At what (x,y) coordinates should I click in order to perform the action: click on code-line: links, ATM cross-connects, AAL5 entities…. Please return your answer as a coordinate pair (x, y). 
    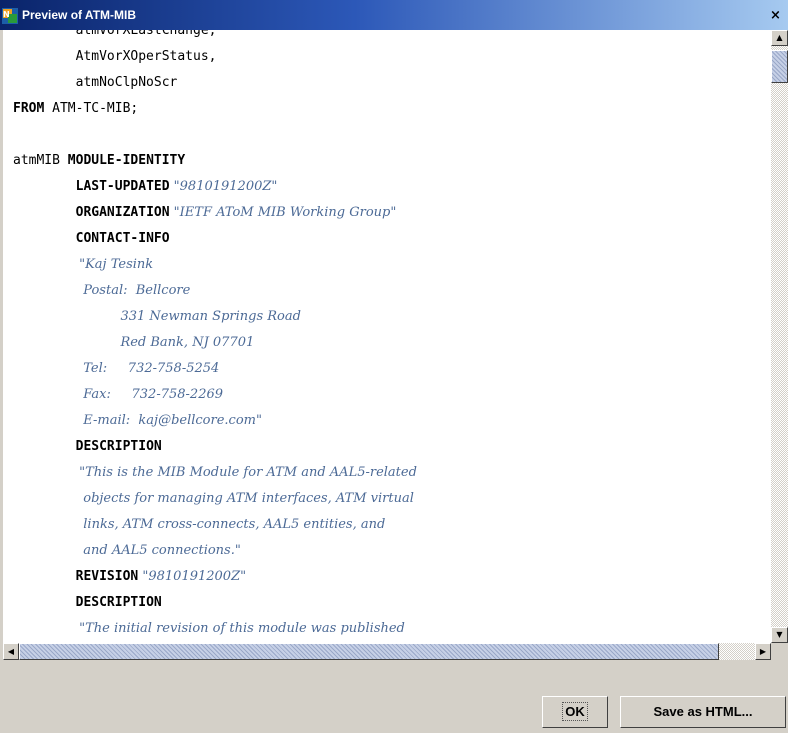
    Looking at the image, I should click on (199, 525).